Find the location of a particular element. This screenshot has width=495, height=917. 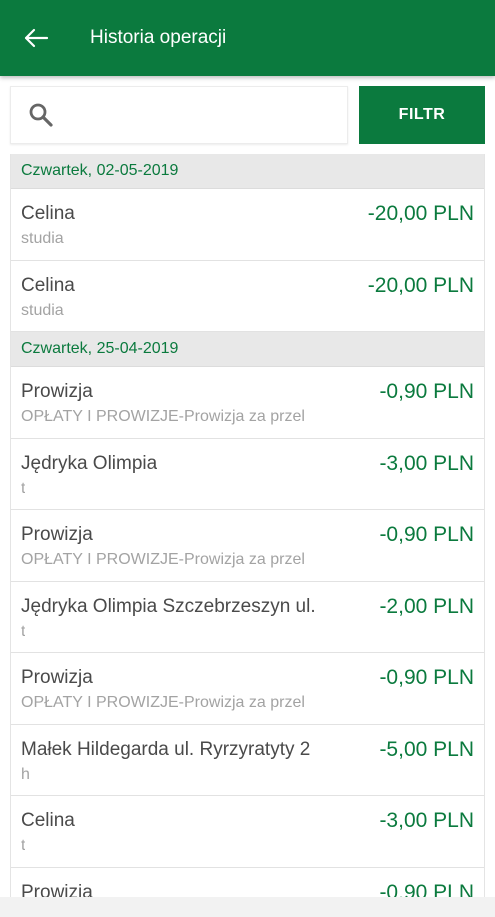

date-section-header: Czwartek, 02-05-2019 is located at coordinates (247, 171).